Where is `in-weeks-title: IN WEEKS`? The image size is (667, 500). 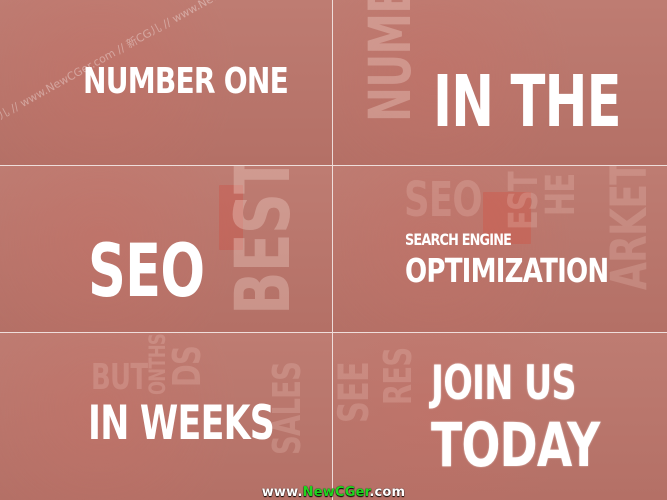
in-weeks-title: IN WEEKS is located at coordinates (181, 423).